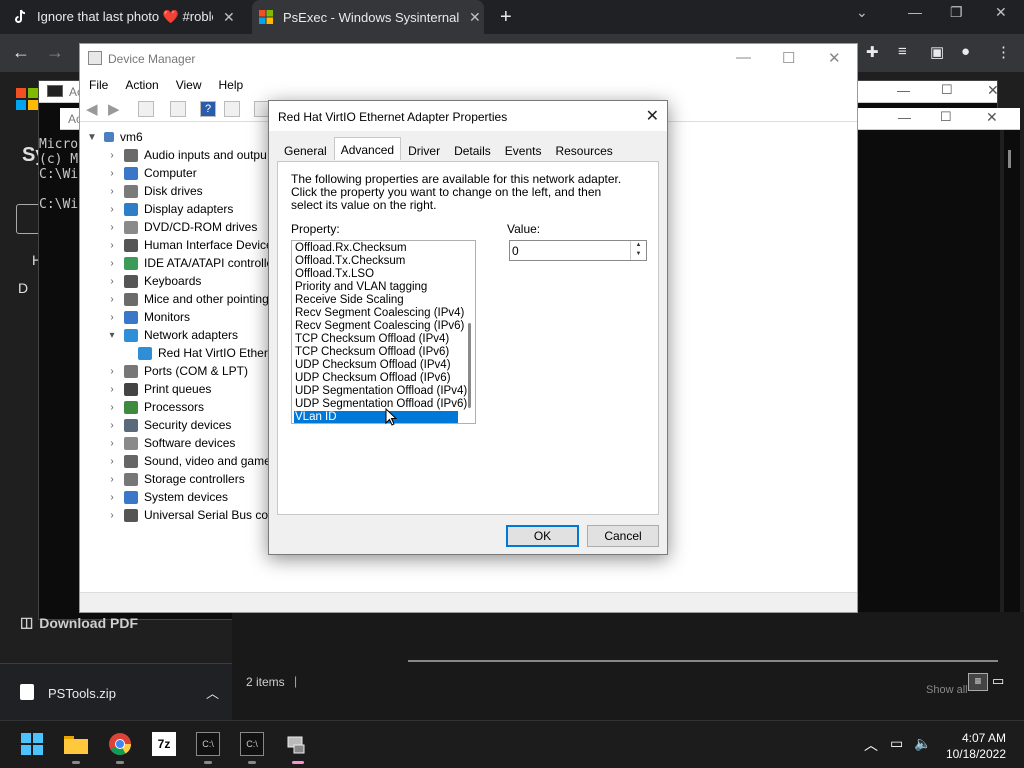  What do you see at coordinates (112, 335) in the screenshot?
I see `chevron-down-icon: ▾` at bounding box center [112, 335].